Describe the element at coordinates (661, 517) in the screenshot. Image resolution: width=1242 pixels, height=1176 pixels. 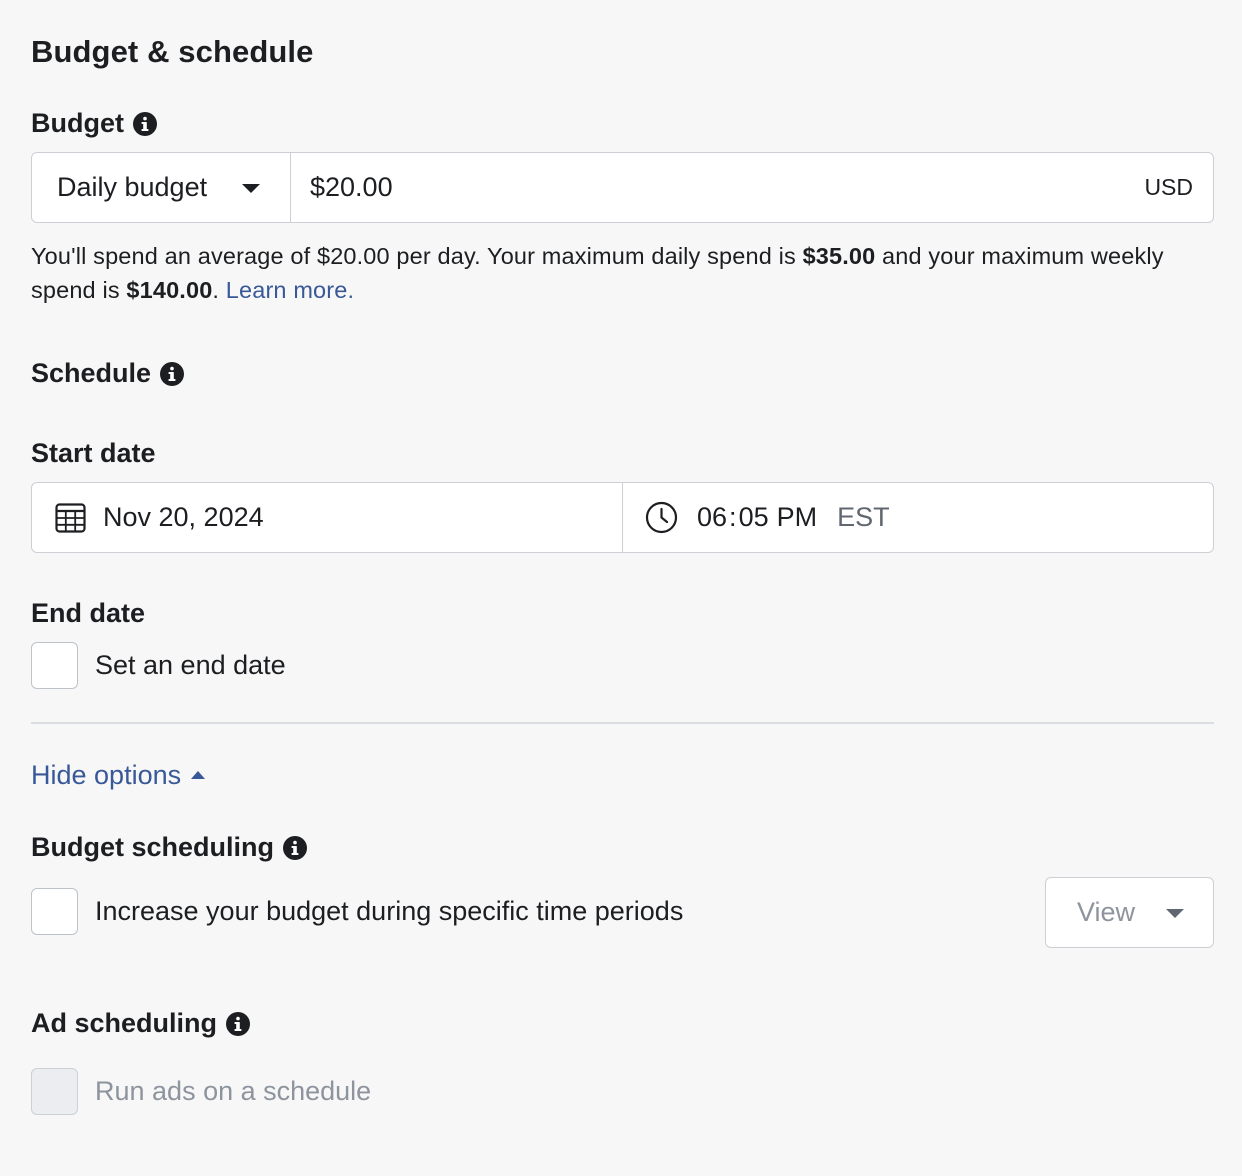
I see `clock-icon` at that location.